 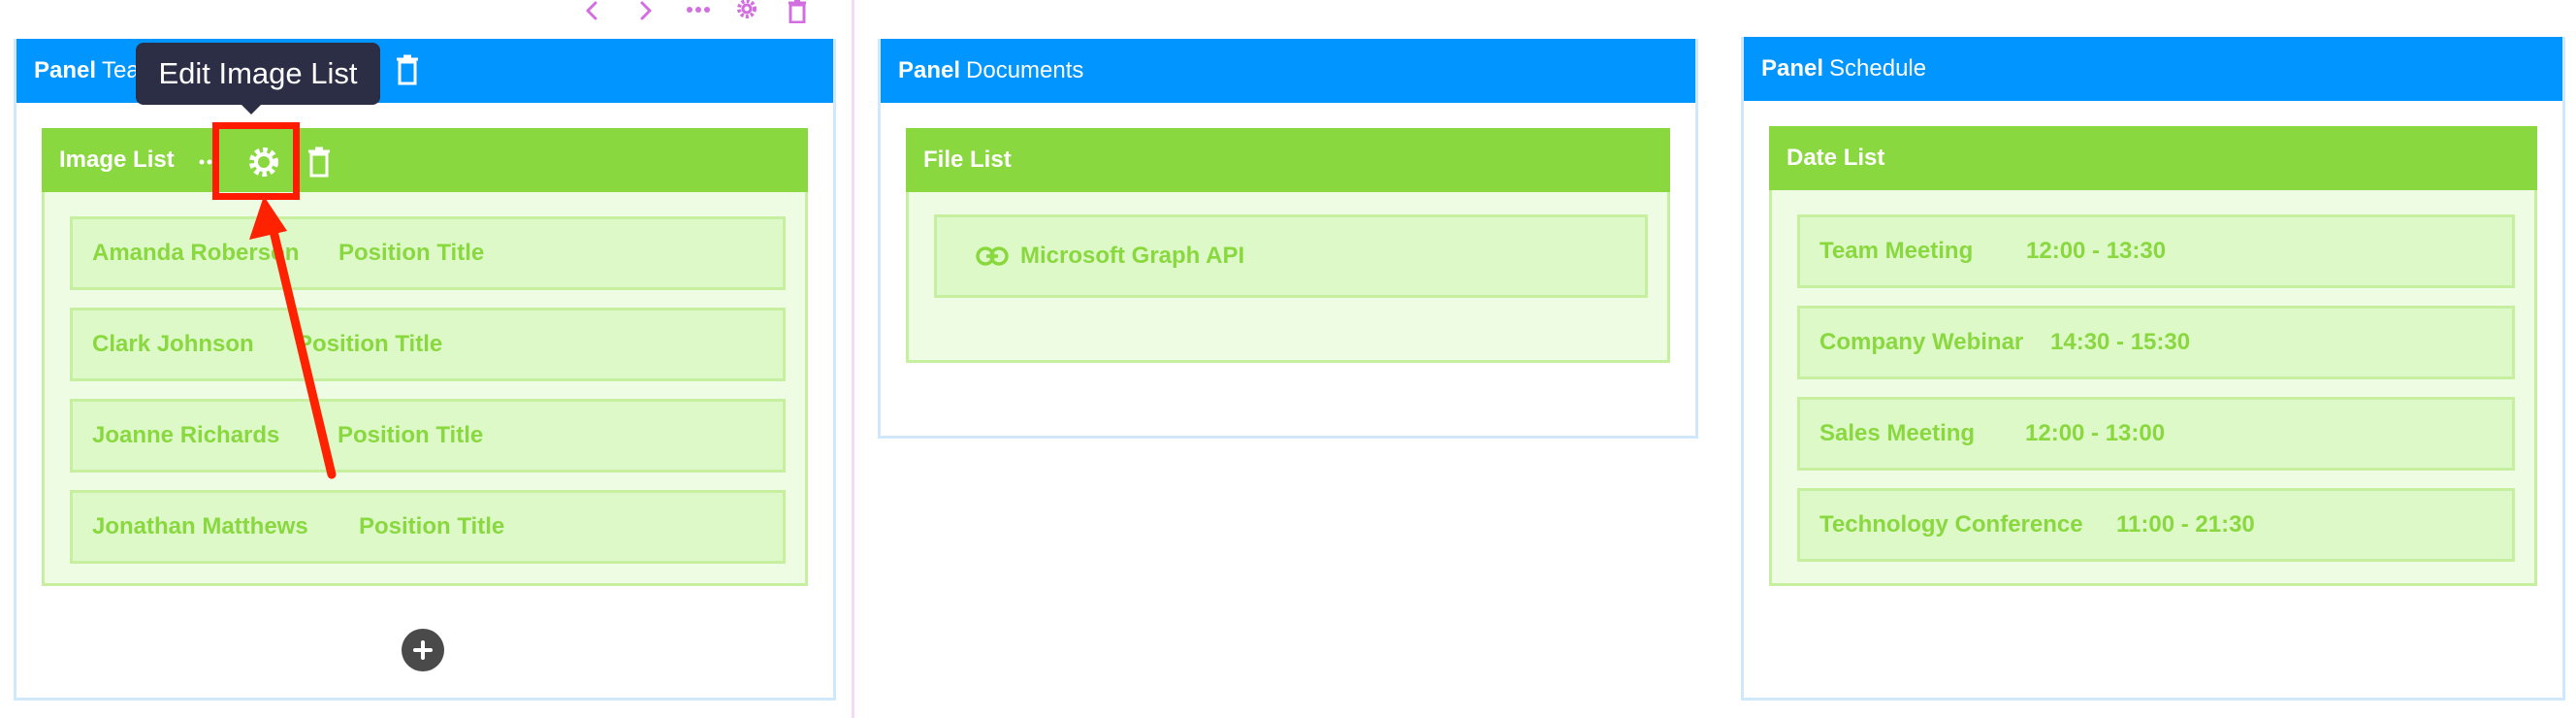 I want to click on annotation-arrow, so click(x=293, y=337).